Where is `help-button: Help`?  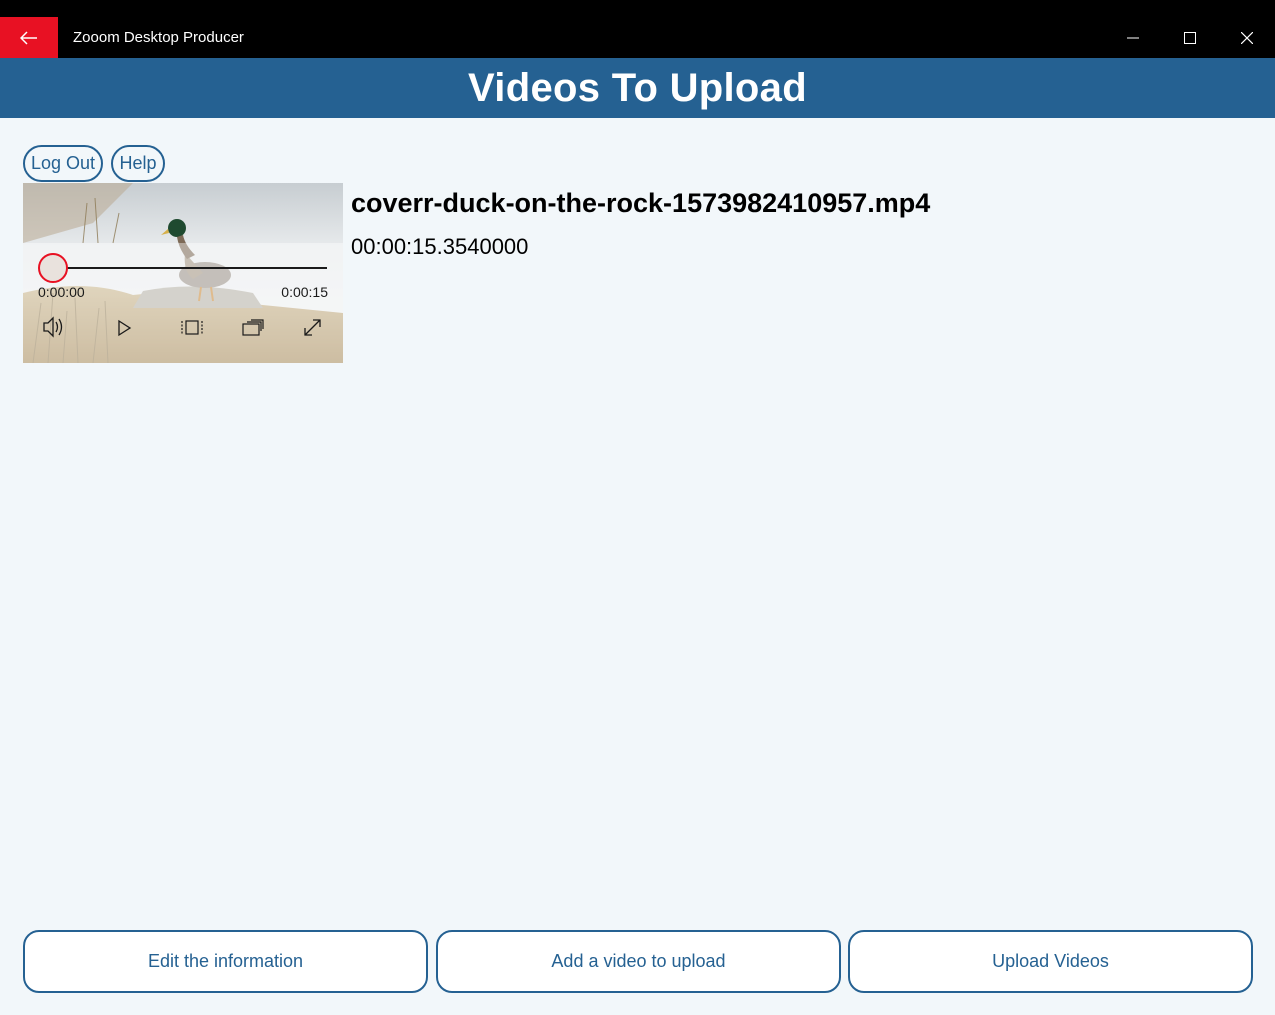 help-button: Help is located at coordinates (138, 163).